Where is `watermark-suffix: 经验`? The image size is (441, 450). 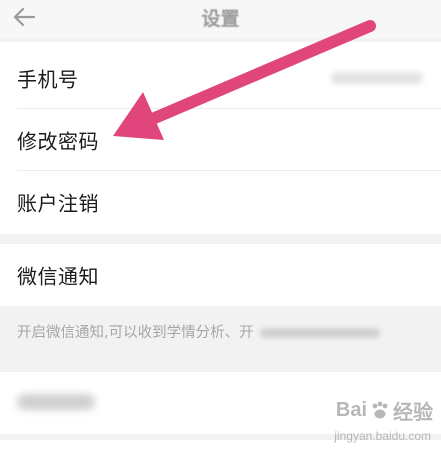
watermark-suffix: 经验 is located at coordinates (413, 413).